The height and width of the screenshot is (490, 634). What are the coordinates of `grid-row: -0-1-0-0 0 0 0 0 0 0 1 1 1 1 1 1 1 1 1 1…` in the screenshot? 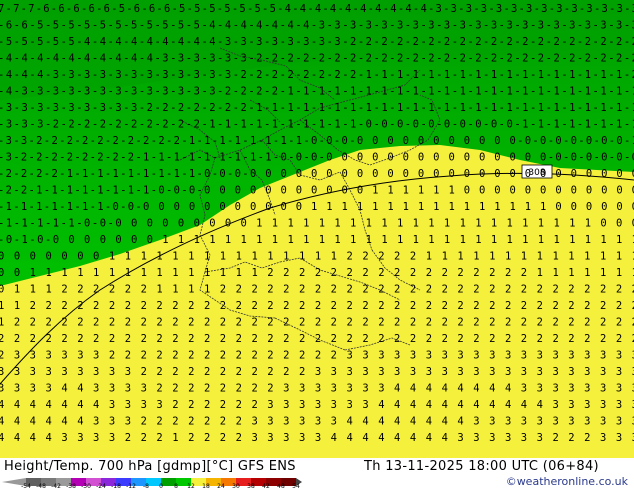 It's located at (317, 240).